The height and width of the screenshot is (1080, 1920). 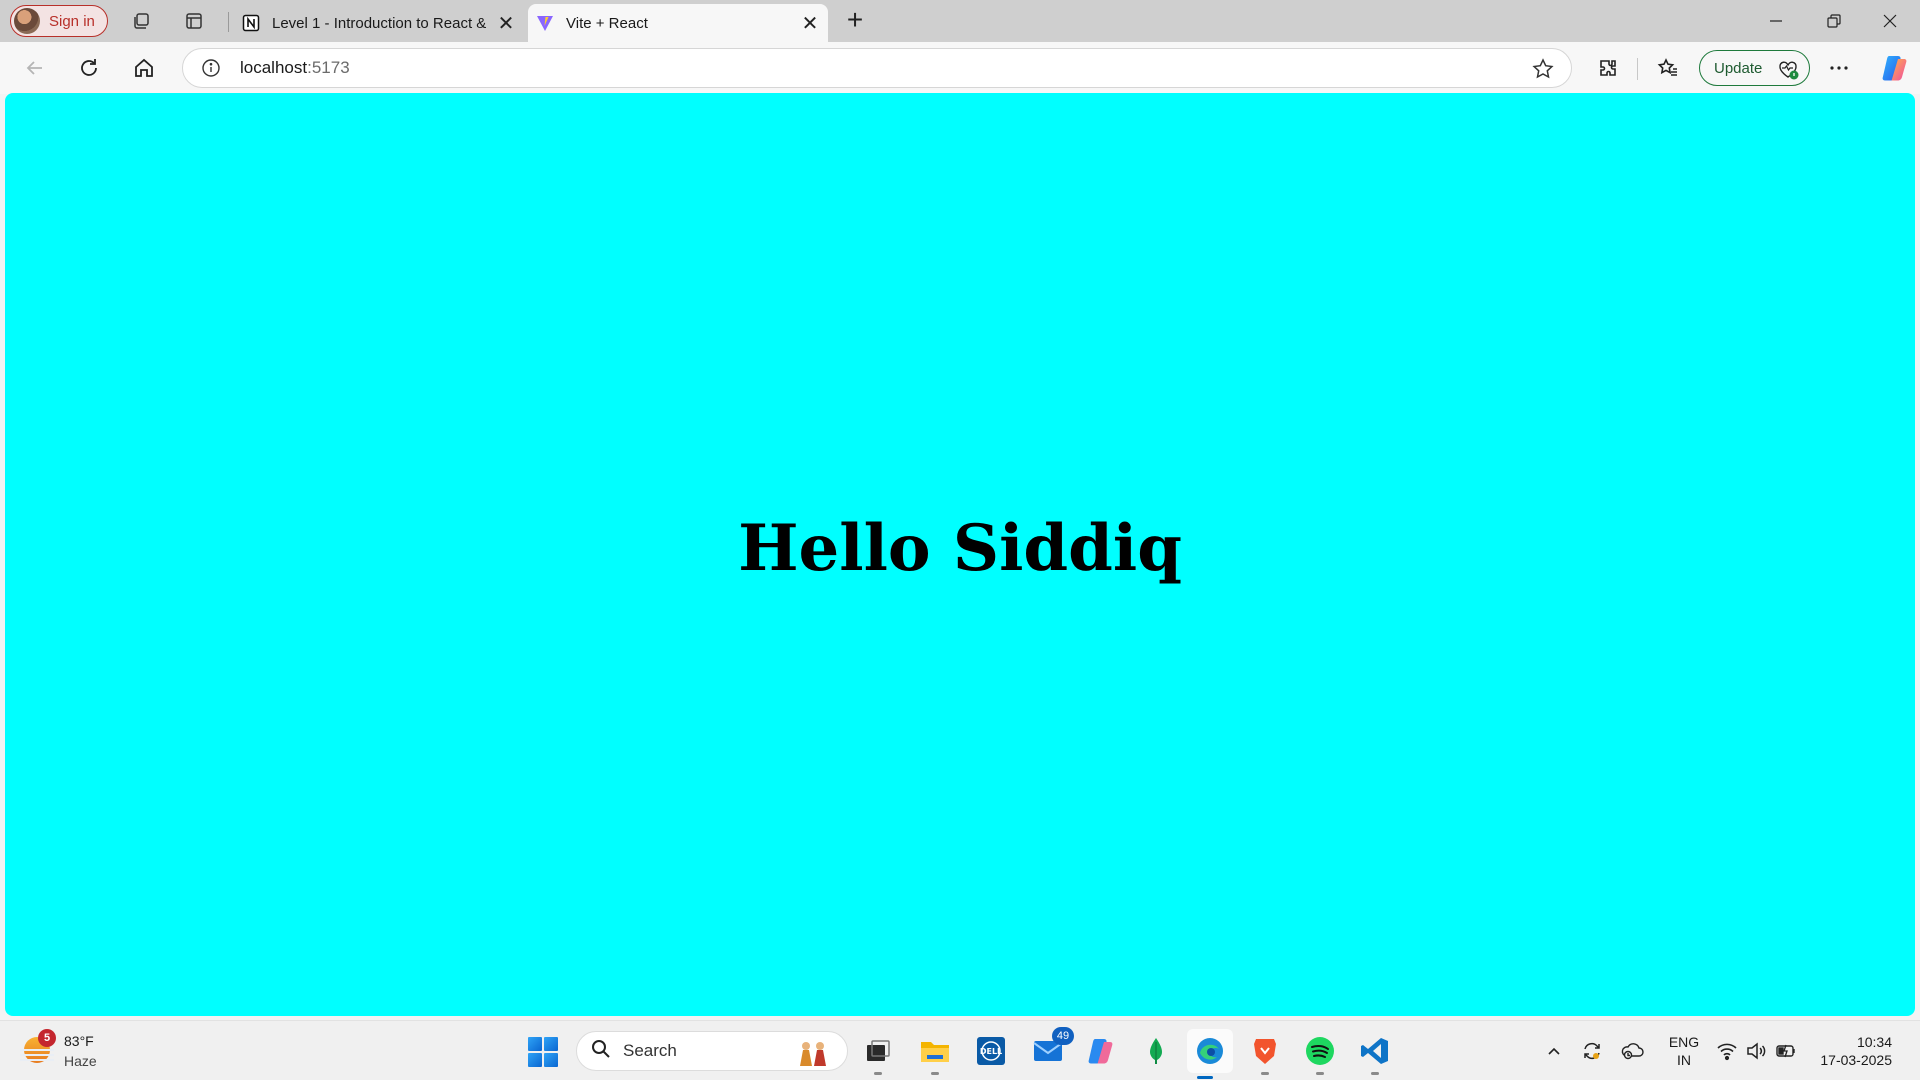 What do you see at coordinates (877, 68) in the screenshot?
I see `address-bar: localhost:5173` at bounding box center [877, 68].